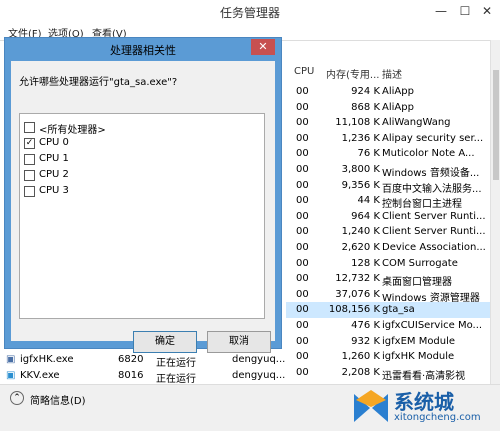 This screenshot has height=431, width=500. I want to click on table-row: 00 108,156 Kgta_sa, so click(388, 310).